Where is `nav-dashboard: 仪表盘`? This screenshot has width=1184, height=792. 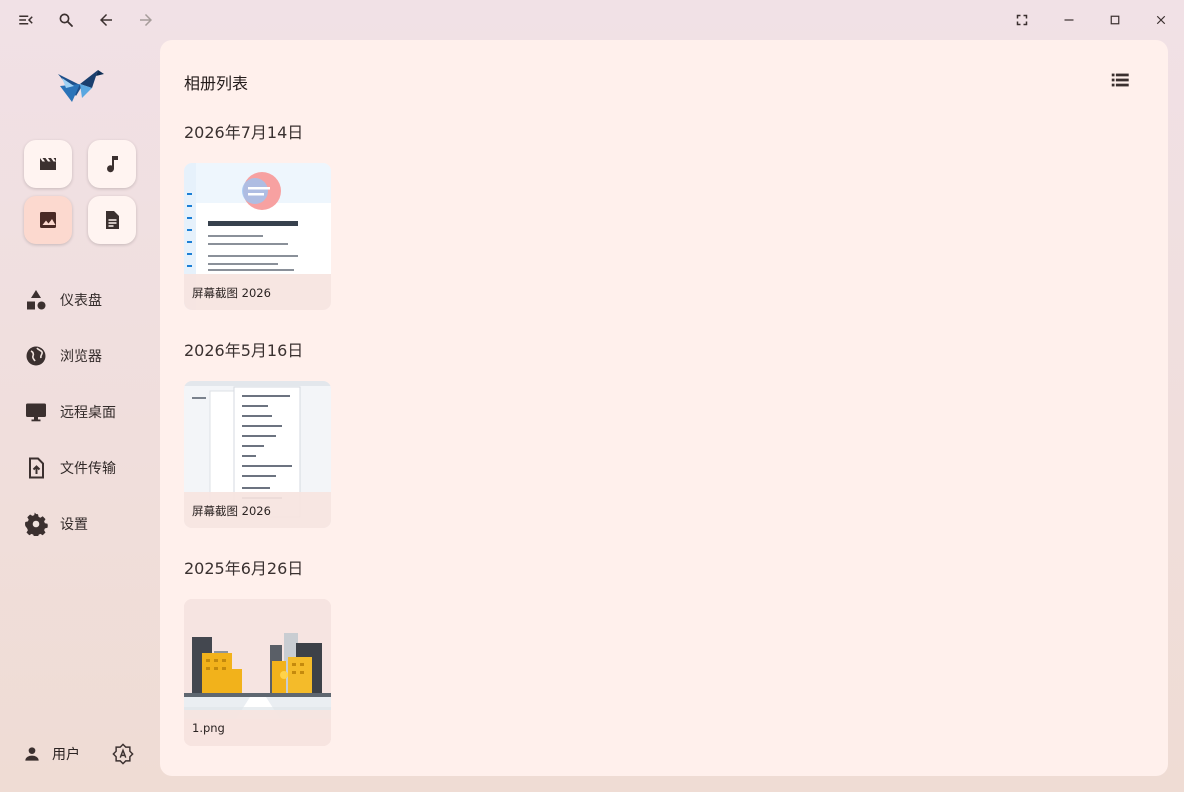
nav-dashboard: 仪表盘 is located at coordinates (84, 300).